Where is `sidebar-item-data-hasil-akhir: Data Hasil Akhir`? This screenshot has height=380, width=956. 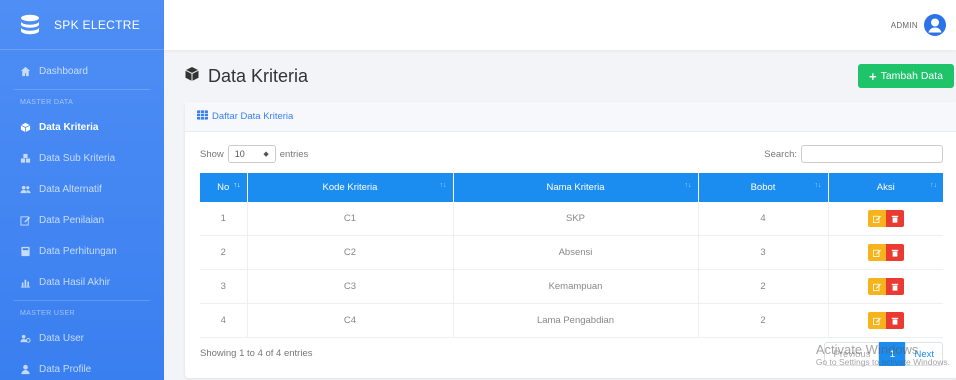 sidebar-item-data-hasil-akhir: Data Hasil Akhir is located at coordinates (82, 282).